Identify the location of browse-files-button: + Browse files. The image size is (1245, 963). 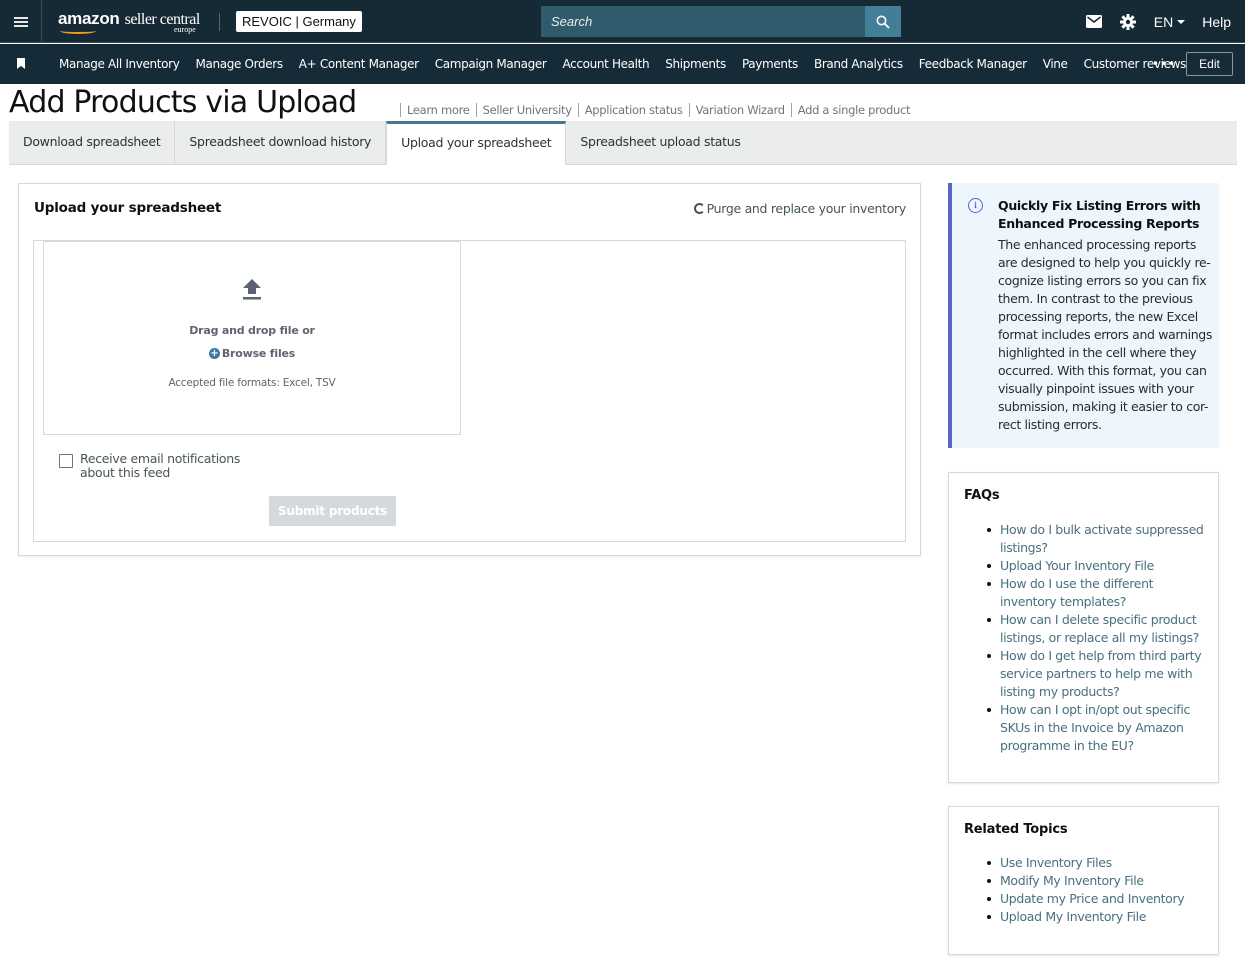
(252, 353).